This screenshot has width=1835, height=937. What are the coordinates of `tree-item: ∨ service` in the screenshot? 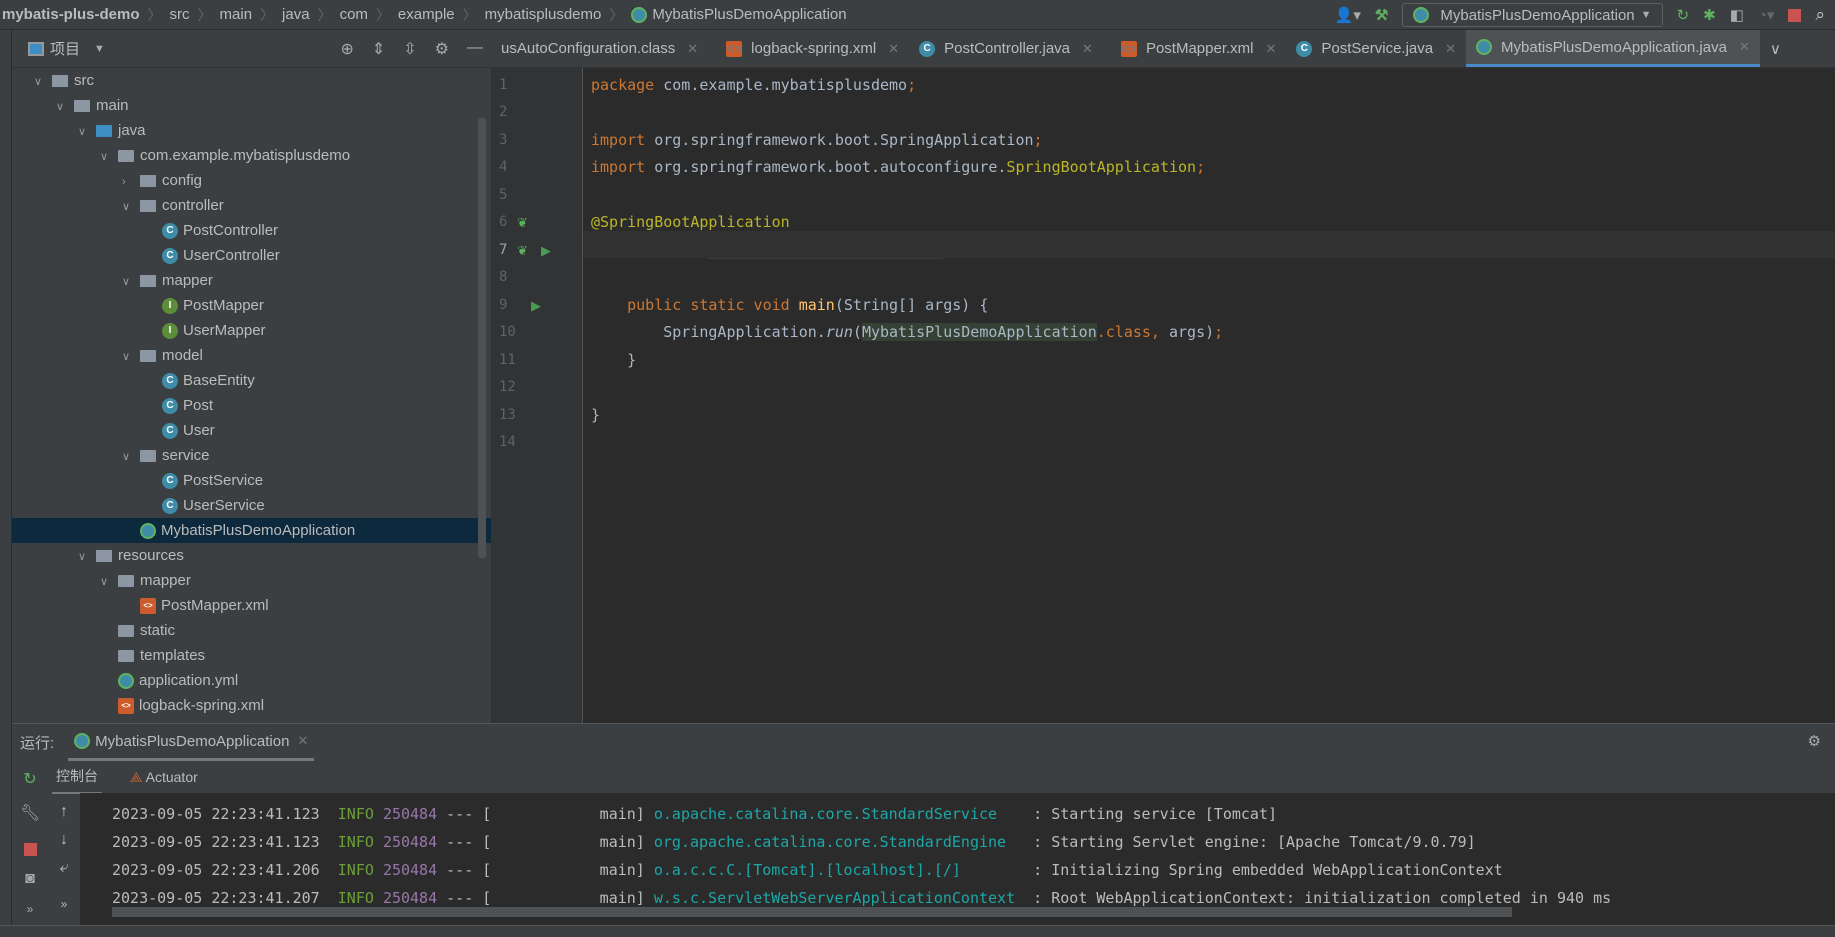 It's located at (251, 455).